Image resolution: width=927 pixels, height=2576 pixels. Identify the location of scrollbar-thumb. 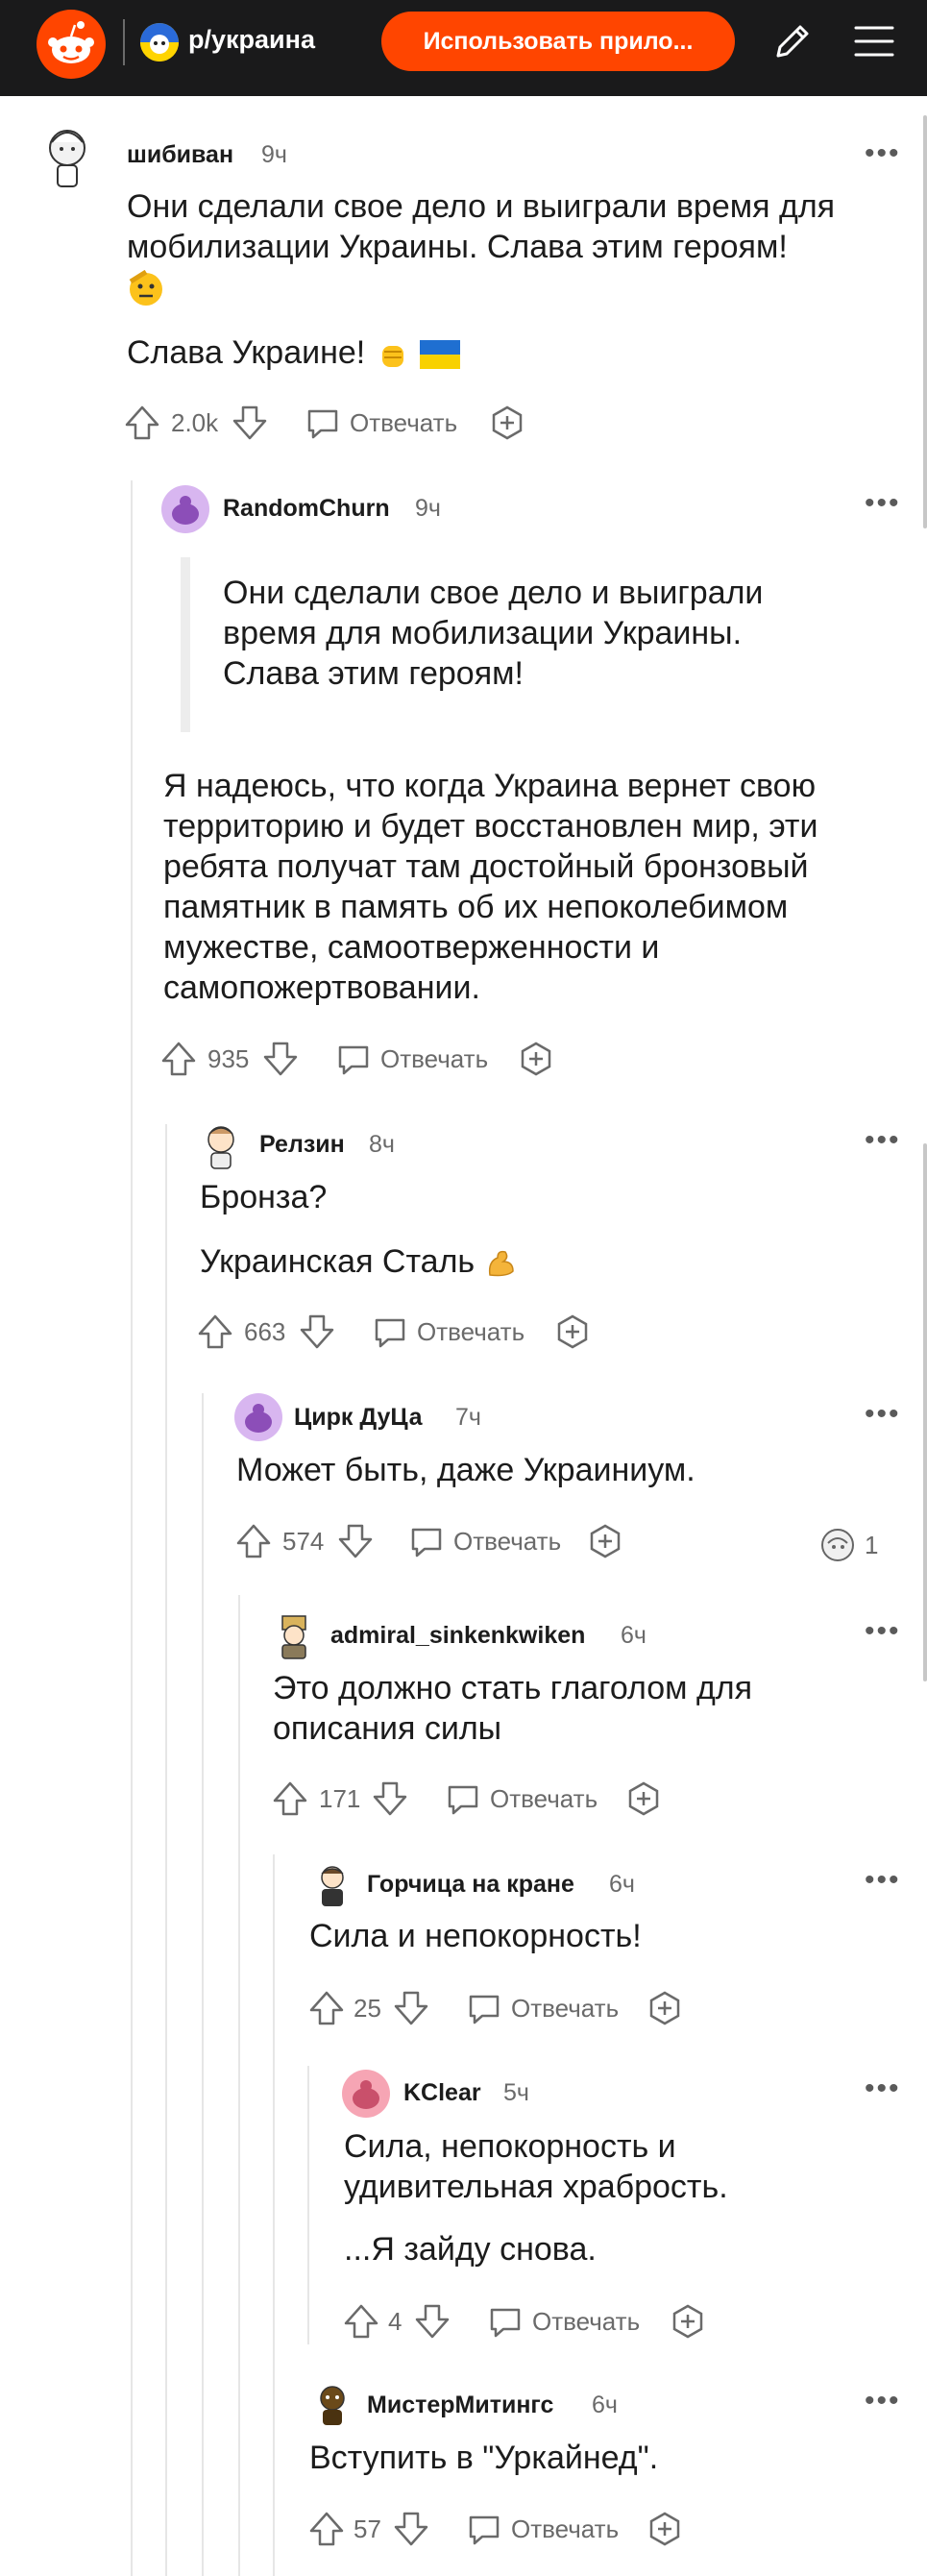
(925, 1412).